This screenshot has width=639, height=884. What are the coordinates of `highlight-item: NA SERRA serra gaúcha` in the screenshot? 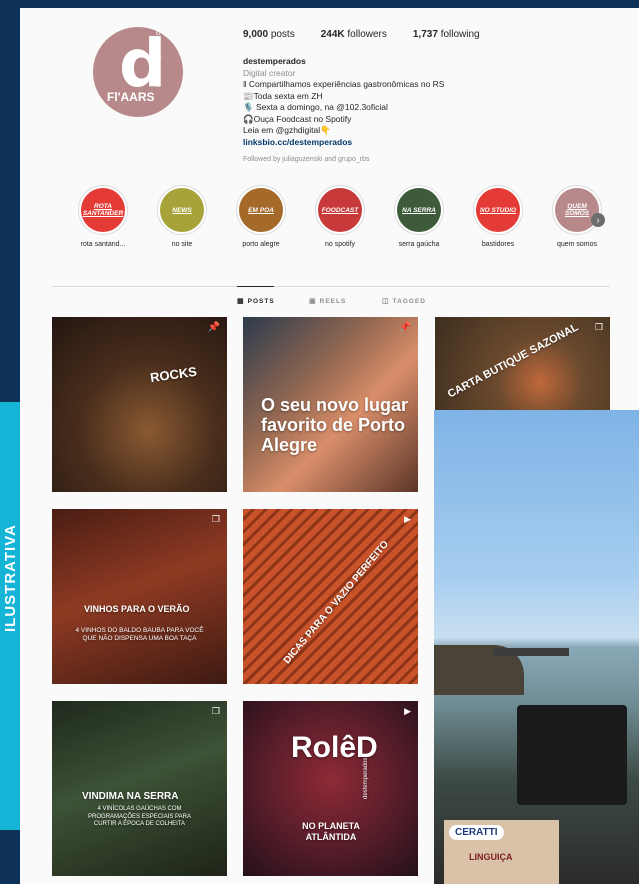 It's located at (419, 216).